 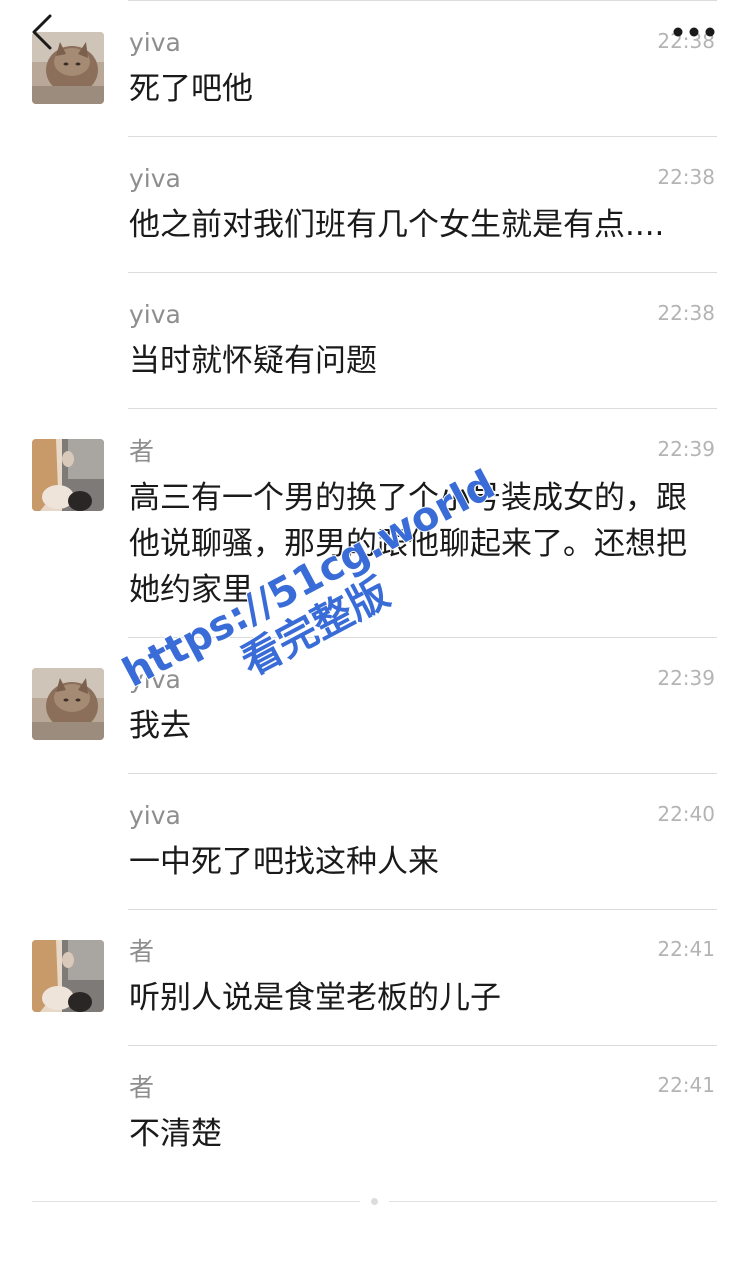 What do you see at coordinates (160, 726) in the screenshot?
I see `message-text: 我去` at bounding box center [160, 726].